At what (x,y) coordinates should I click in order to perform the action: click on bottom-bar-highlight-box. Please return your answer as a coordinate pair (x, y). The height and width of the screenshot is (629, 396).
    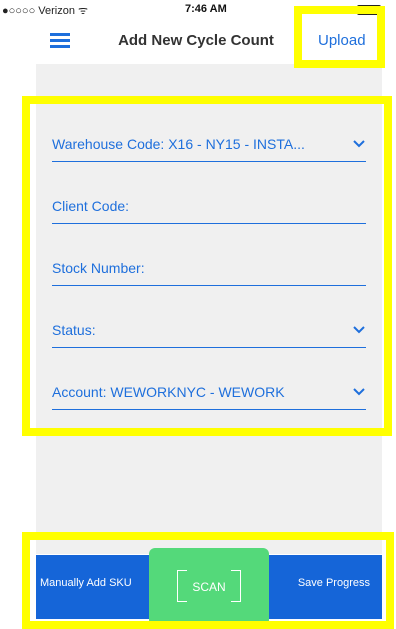
    Looking at the image, I should click on (208, 580).